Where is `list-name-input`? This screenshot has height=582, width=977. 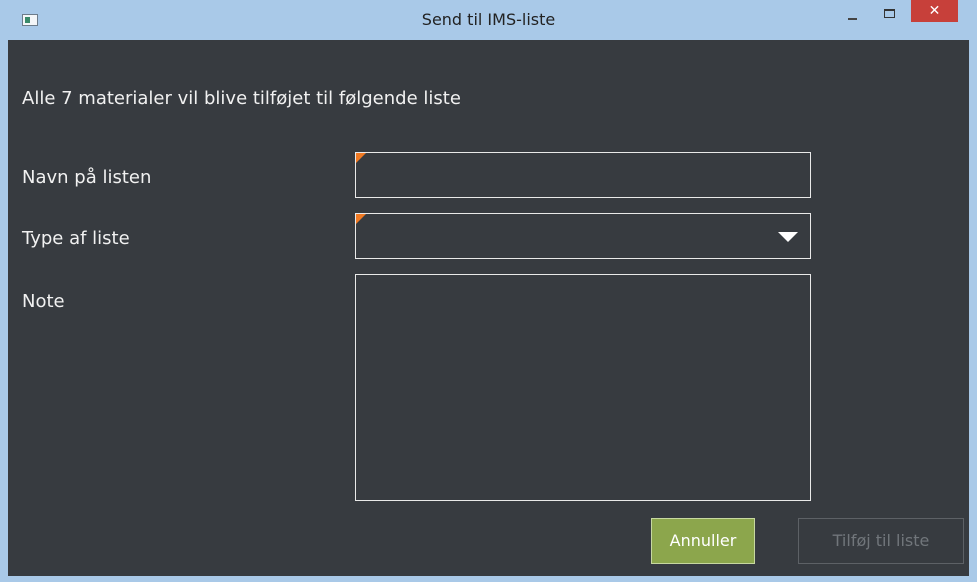 list-name-input is located at coordinates (583, 175).